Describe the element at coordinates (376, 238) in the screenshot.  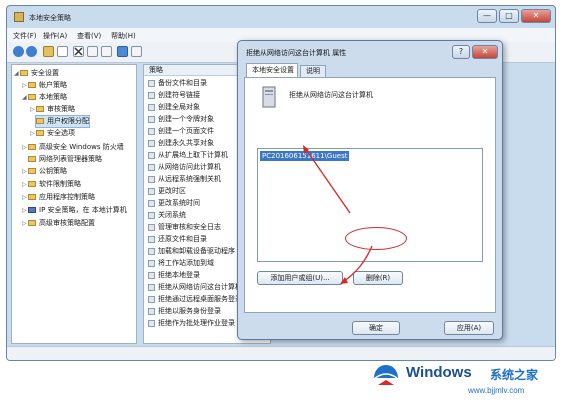
I see `remove-button-highlight` at that location.